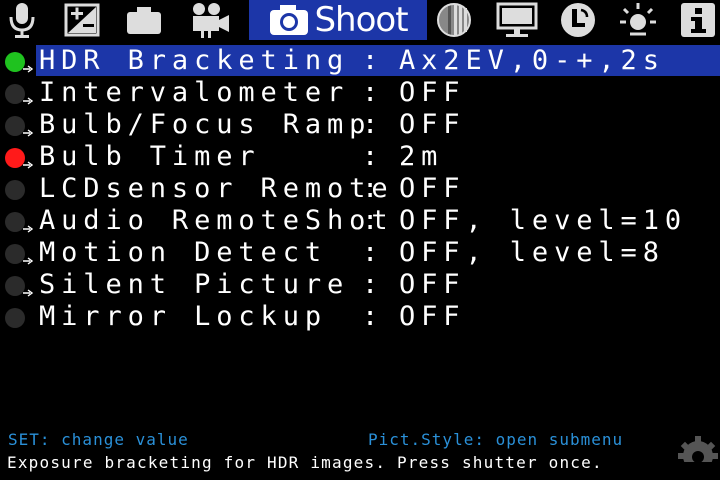 This screenshot has width=720, height=480. I want to click on tab-shoot: Shoot, so click(338, 20).